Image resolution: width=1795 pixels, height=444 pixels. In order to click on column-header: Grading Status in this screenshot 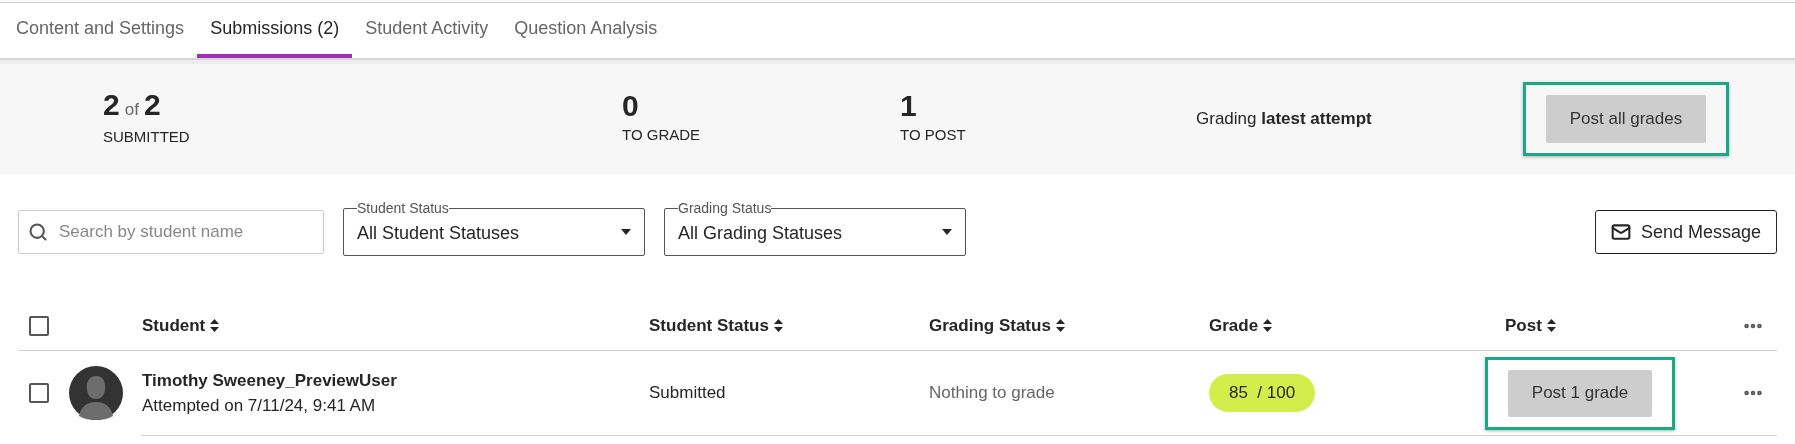, I will do `click(1069, 325)`.